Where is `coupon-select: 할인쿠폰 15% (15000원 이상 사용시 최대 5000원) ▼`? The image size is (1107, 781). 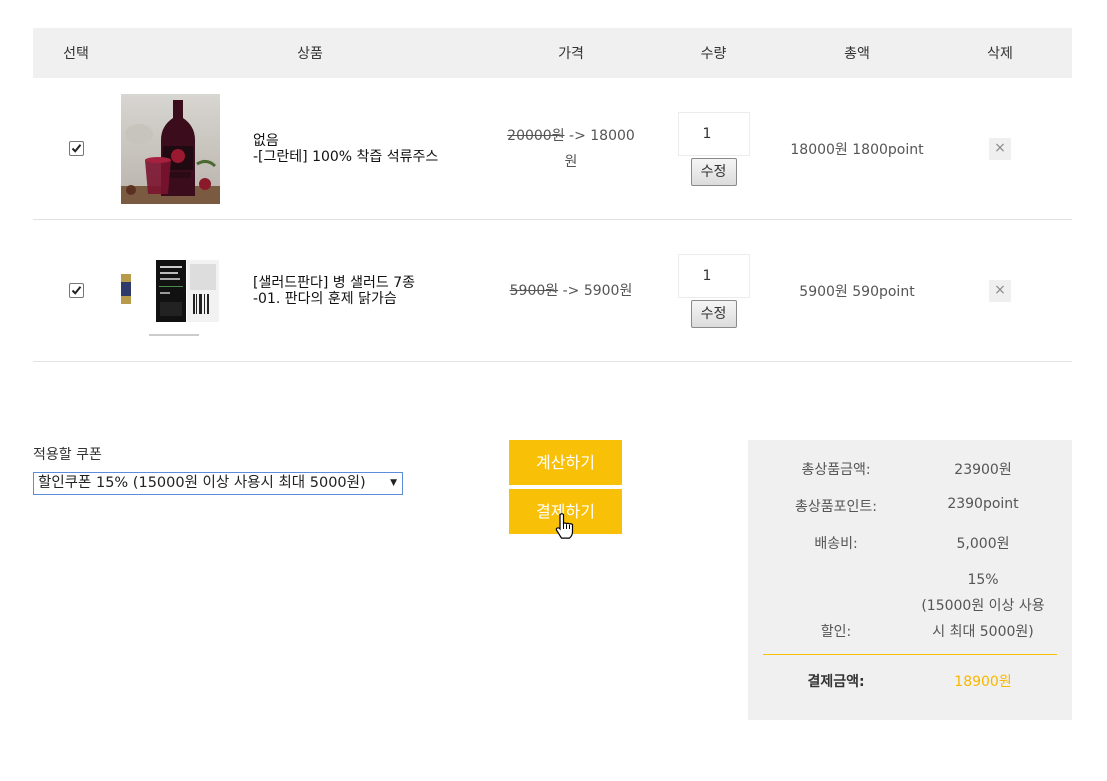
coupon-select: 할인쿠폰 15% (15000원 이상 사용시 최대 5000원) ▼ is located at coordinates (218, 483).